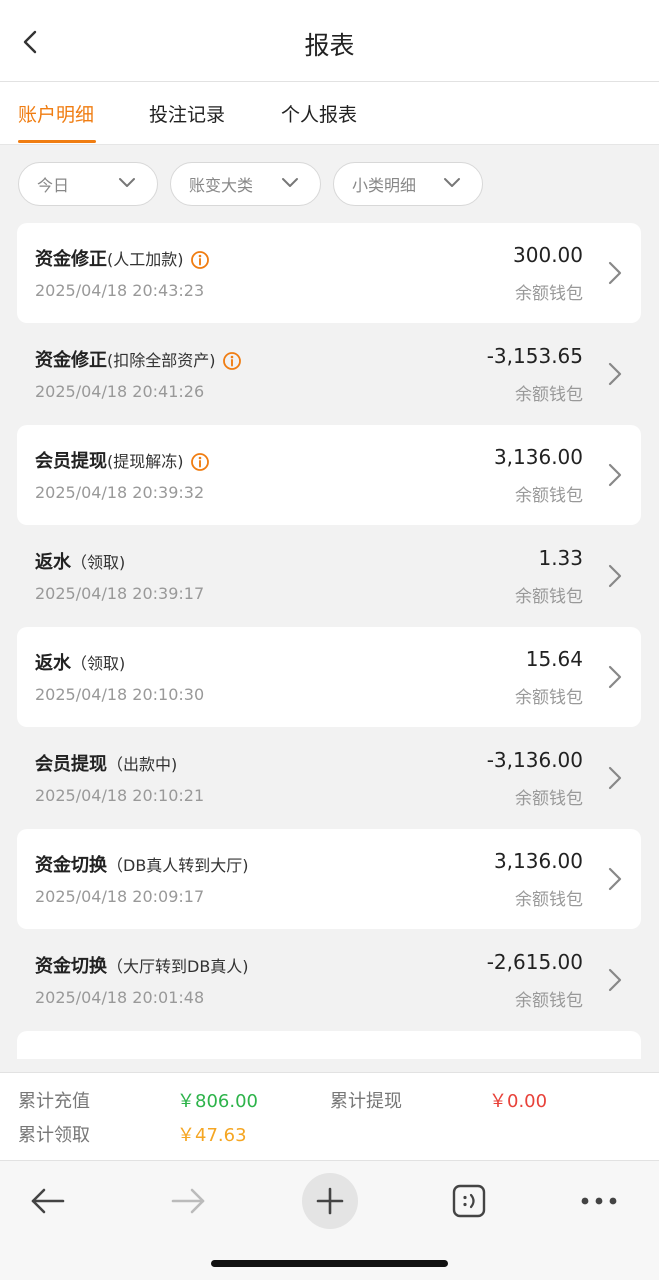 The image size is (659, 1280). Describe the element at coordinates (554, 659) in the screenshot. I see `record-amount: 15.64` at that location.